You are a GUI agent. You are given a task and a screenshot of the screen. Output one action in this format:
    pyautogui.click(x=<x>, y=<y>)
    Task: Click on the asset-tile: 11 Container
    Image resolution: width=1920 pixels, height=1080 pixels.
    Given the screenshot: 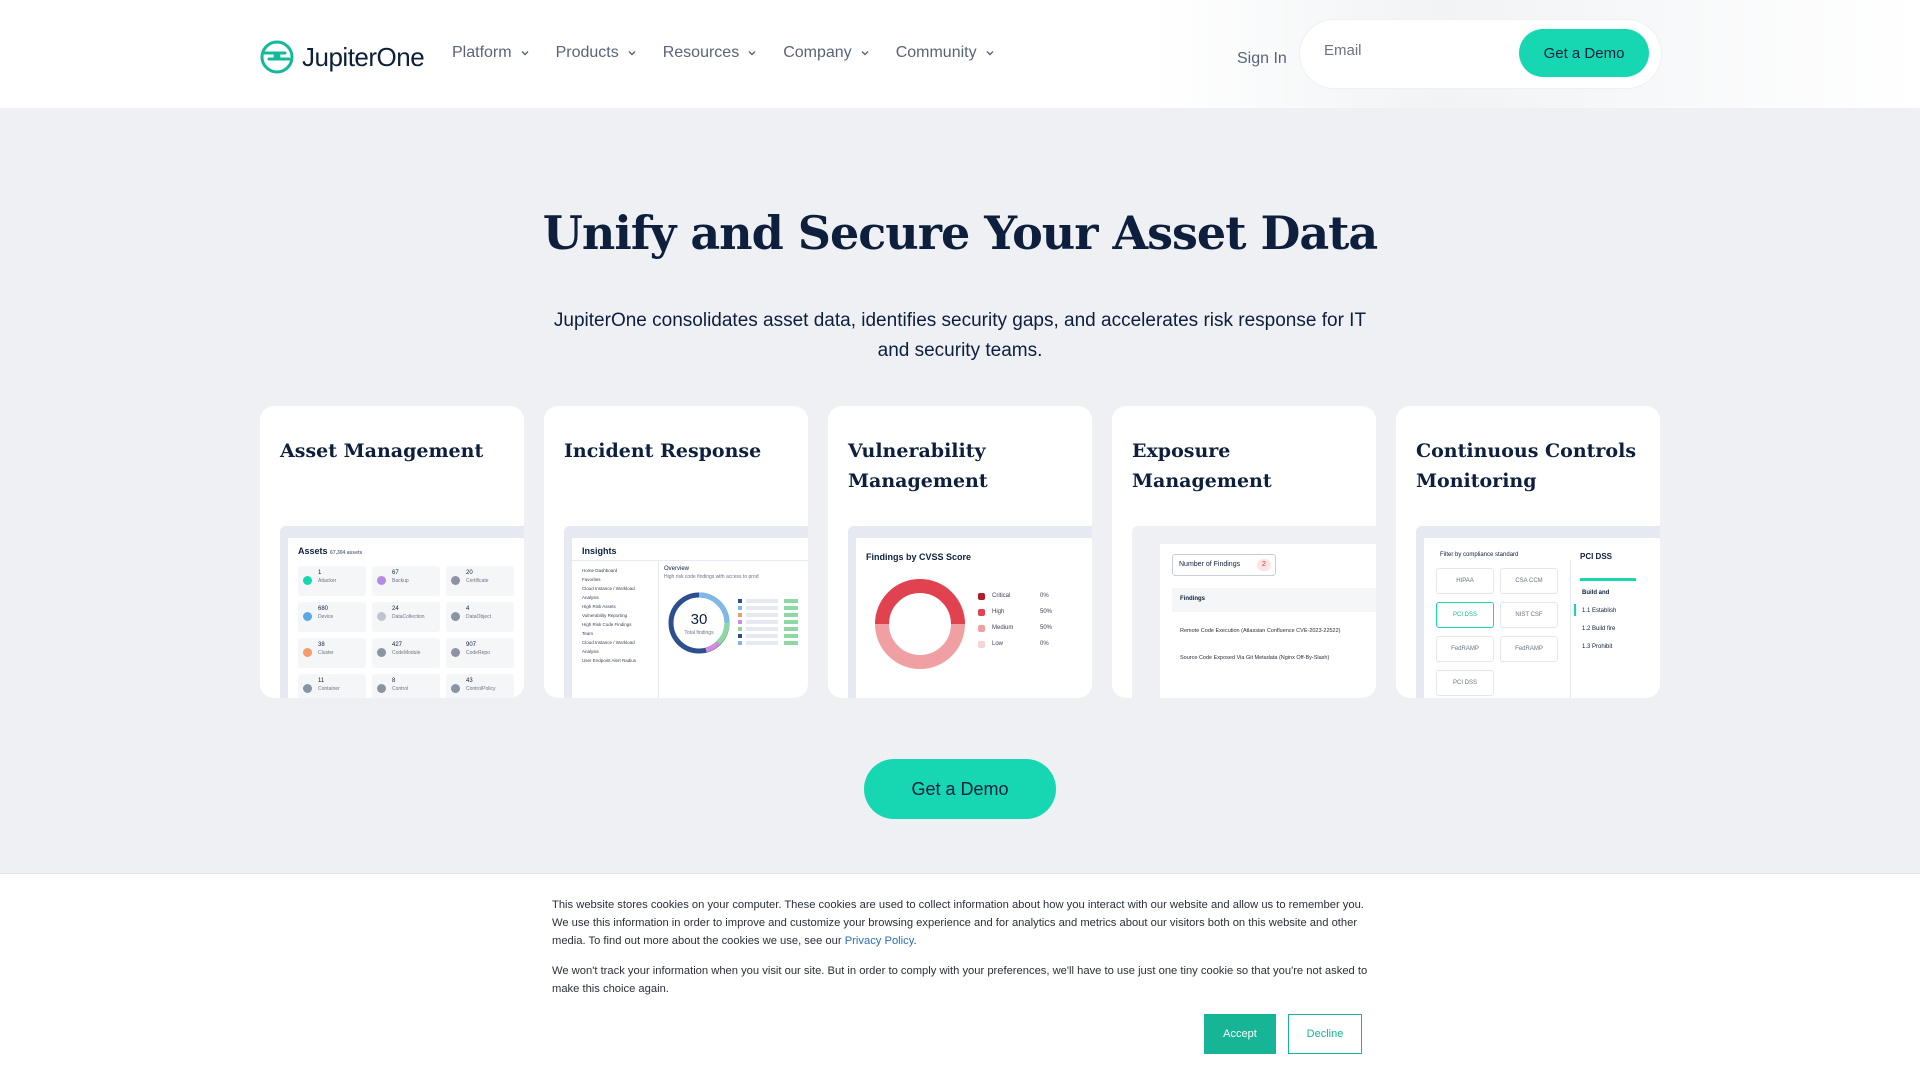 What is the action you would take?
    pyautogui.click(x=332, y=686)
    